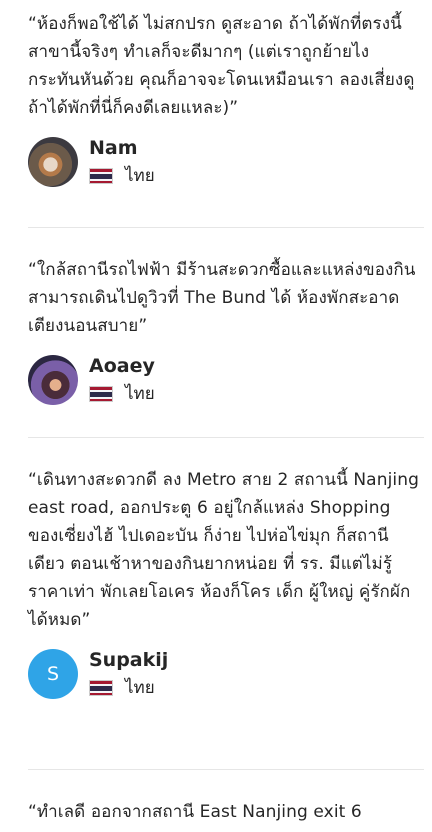  I want to click on reviewer: Aoaey ไทย, so click(226, 379).